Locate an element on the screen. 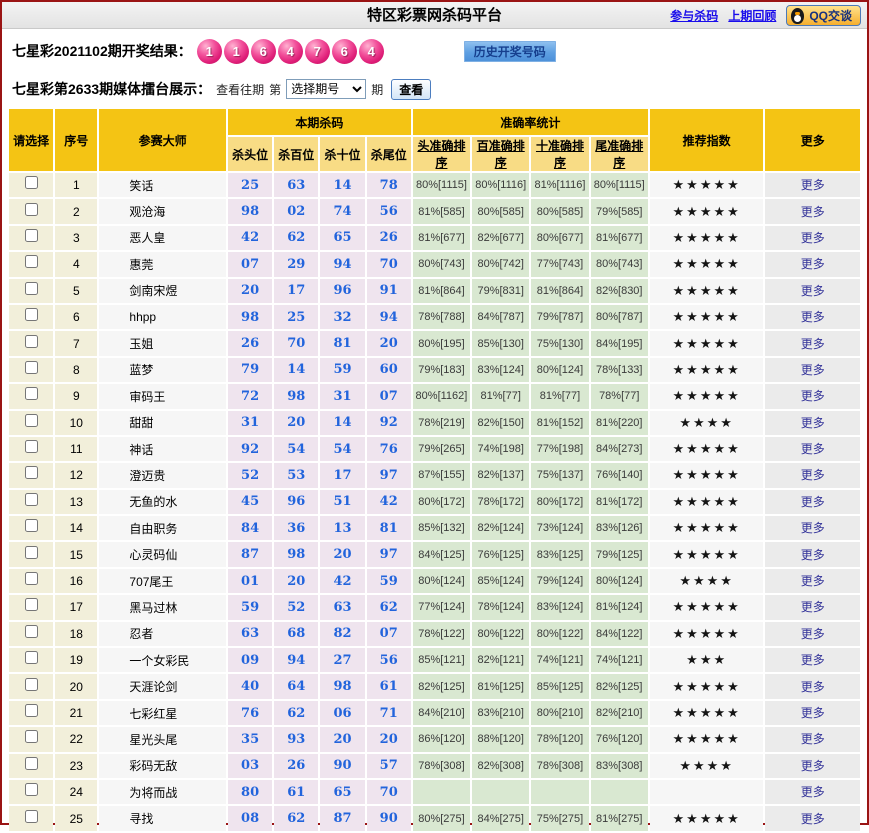  master-name: 审码王 is located at coordinates (162, 396).